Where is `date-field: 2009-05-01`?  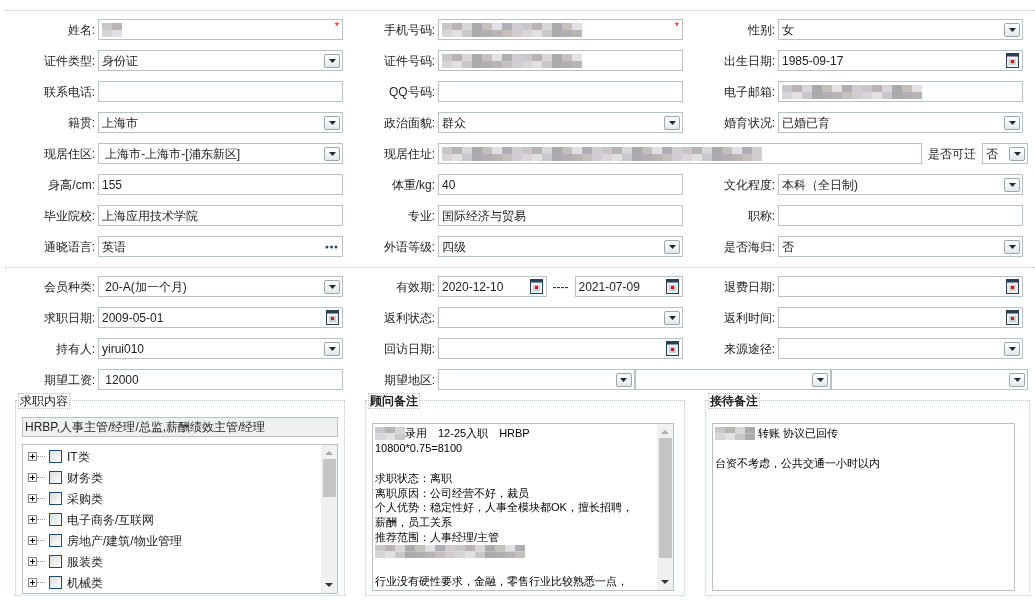
date-field: 2009-05-01 is located at coordinates (220, 317).